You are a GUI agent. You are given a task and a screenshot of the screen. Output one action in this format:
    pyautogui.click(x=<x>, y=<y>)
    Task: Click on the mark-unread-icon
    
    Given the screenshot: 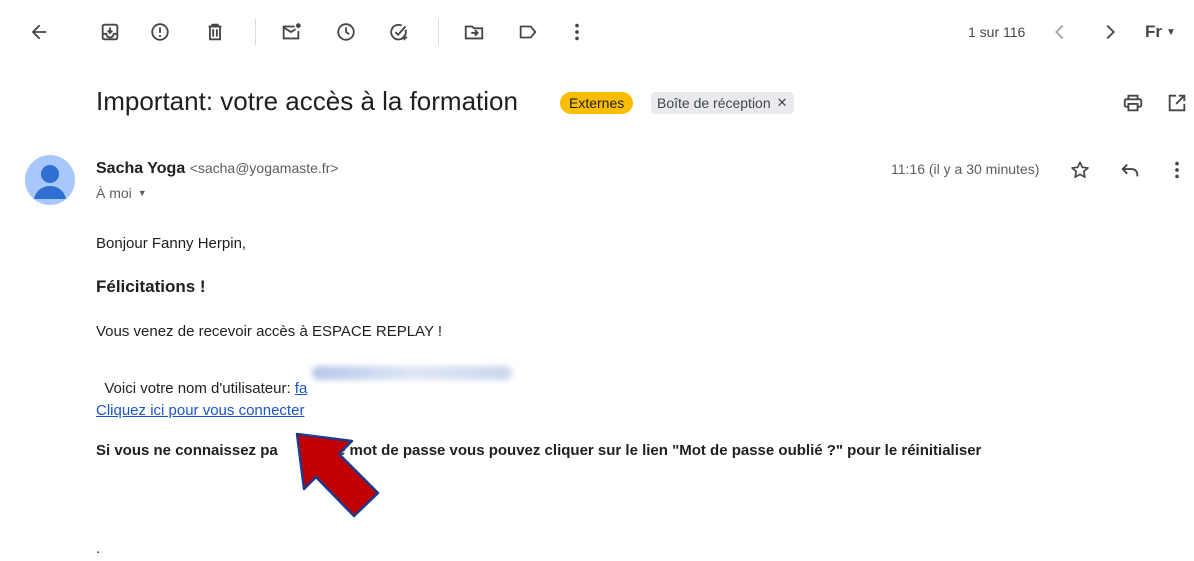 What is the action you would take?
    pyautogui.click(x=291, y=31)
    